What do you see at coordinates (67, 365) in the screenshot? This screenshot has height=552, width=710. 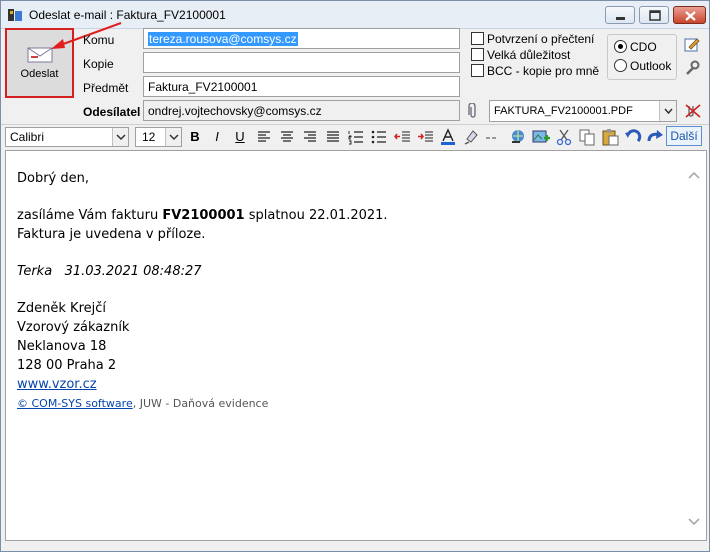 I see `signature-city: 128 00 Praha 2` at bounding box center [67, 365].